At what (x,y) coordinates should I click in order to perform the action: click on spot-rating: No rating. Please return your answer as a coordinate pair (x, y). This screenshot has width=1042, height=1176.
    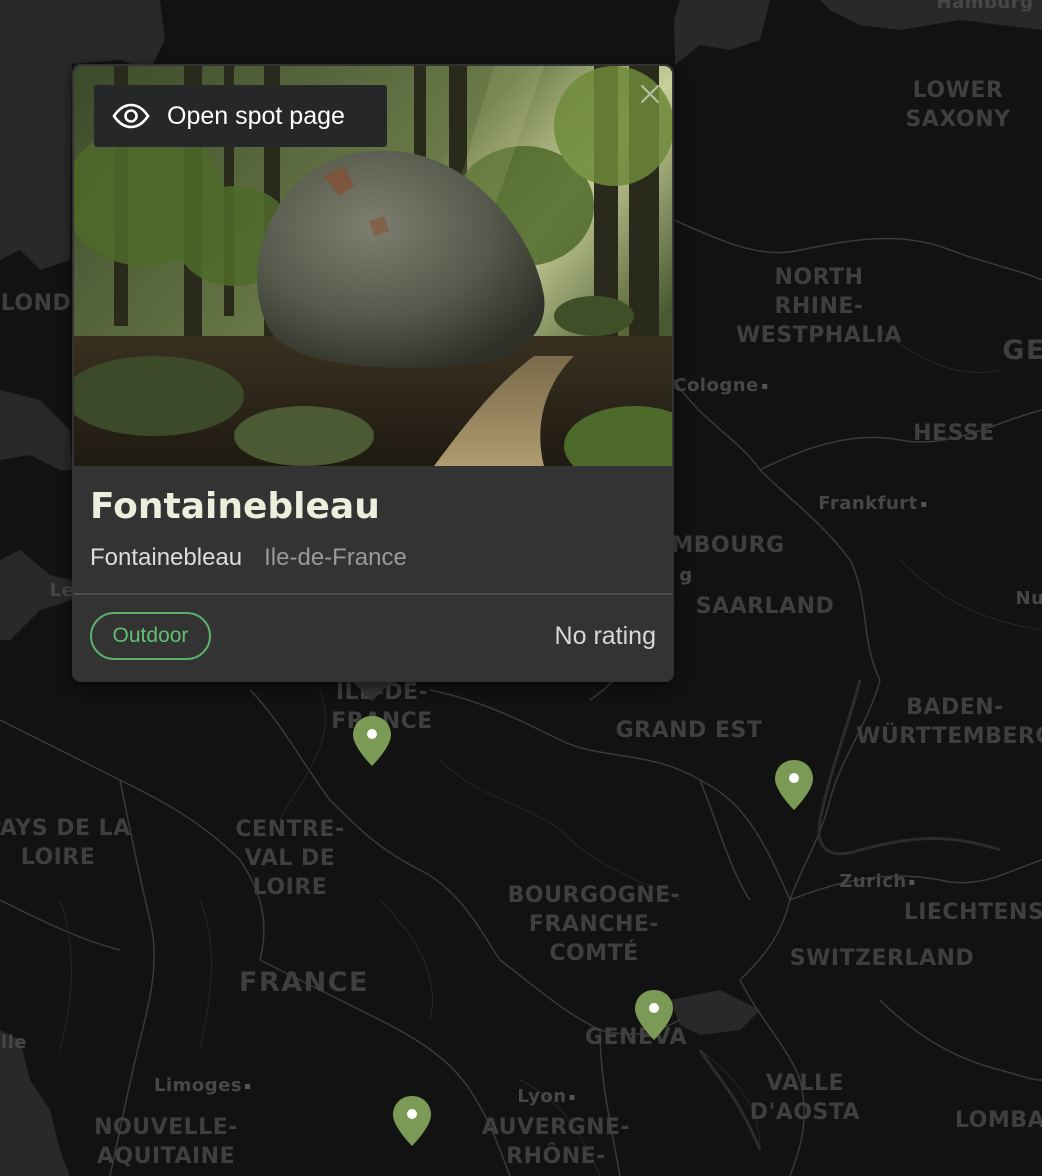
    Looking at the image, I should click on (605, 636).